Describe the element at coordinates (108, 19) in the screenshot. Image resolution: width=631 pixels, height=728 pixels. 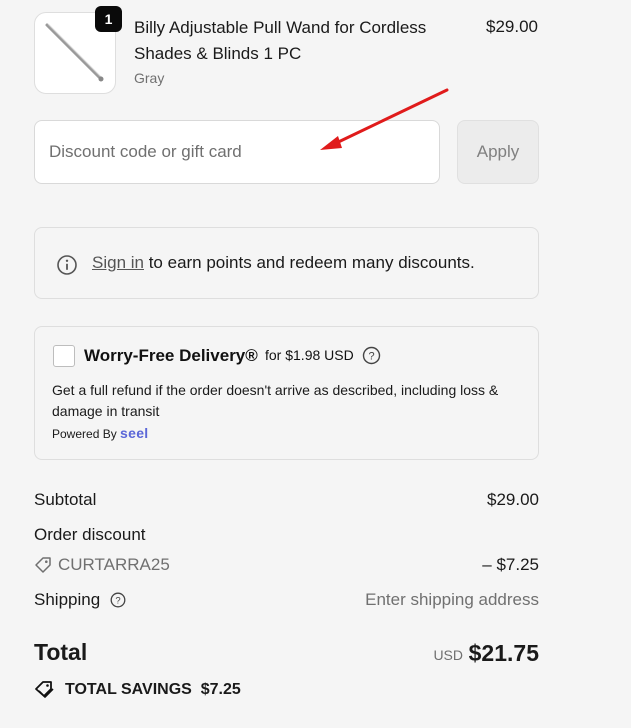
I see `quantity-badge: 1` at that location.